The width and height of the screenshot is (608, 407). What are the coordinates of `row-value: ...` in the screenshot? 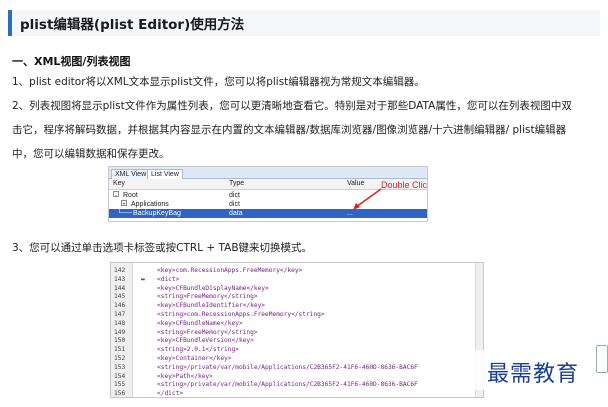 It's located at (350, 213).